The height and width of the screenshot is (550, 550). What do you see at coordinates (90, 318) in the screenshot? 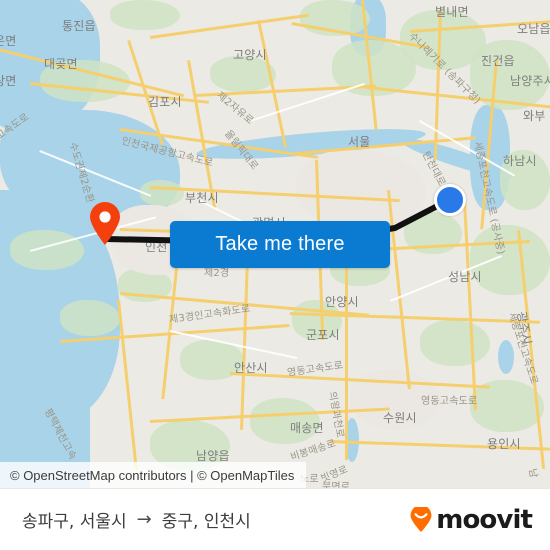
I see `forest-sw-coast` at bounding box center [90, 318].